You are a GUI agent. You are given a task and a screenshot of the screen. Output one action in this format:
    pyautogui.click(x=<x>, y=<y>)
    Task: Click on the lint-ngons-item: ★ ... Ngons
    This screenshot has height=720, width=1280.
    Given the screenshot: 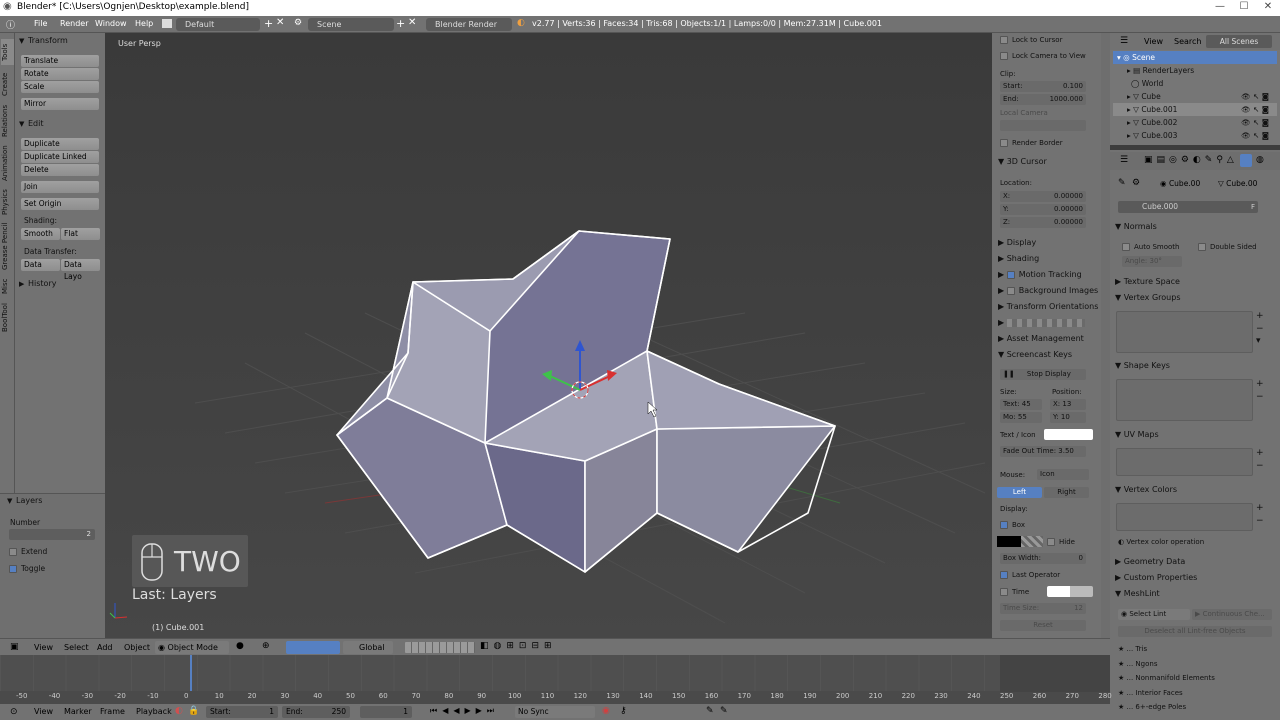 What is the action you would take?
    pyautogui.click(x=1137, y=664)
    